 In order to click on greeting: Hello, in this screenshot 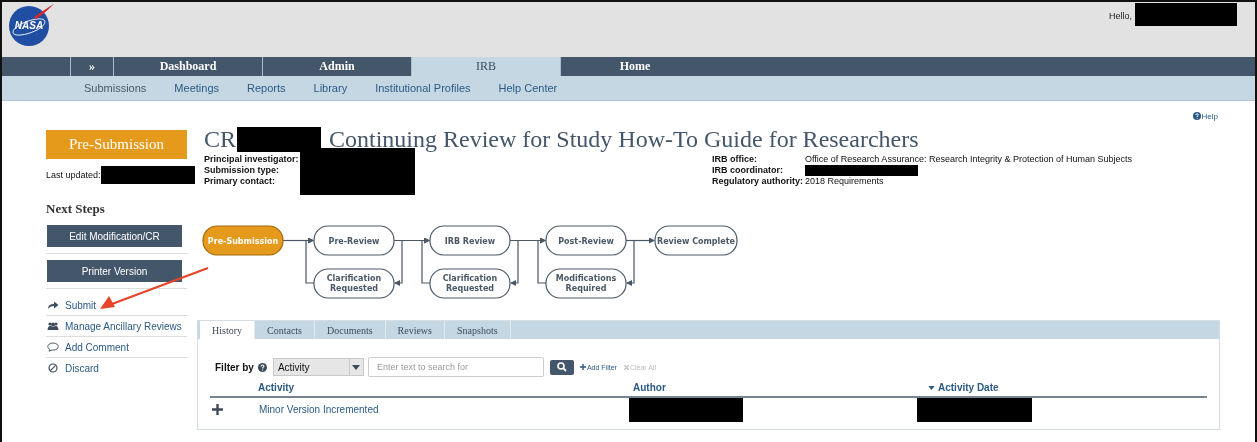, I will do `click(1120, 16)`.